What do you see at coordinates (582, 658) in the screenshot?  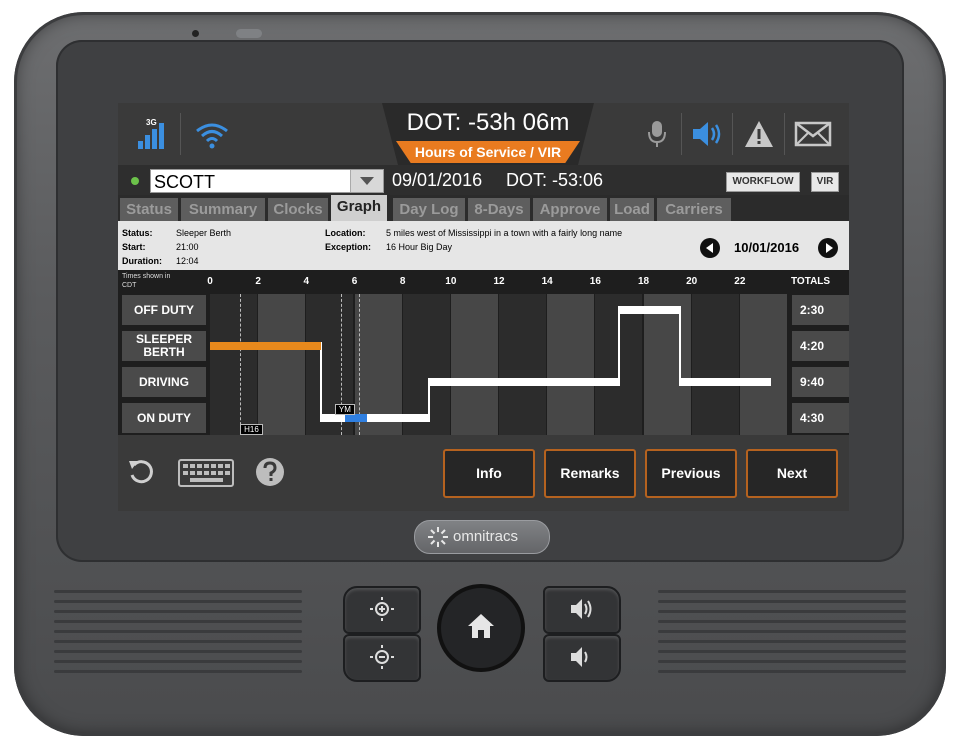 I see `volume-down-button` at bounding box center [582, 658].